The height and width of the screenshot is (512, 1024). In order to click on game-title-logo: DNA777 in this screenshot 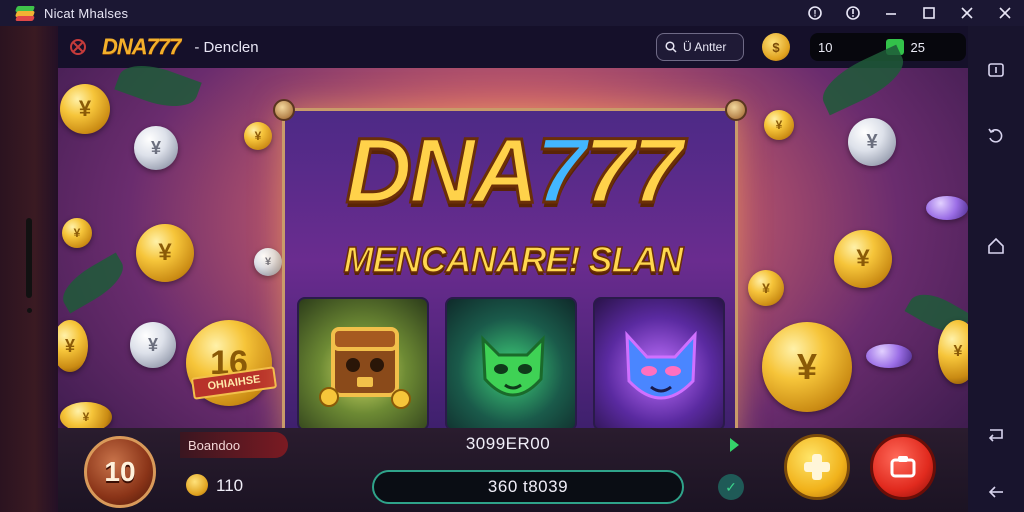, I will do `click(513, 171)`.